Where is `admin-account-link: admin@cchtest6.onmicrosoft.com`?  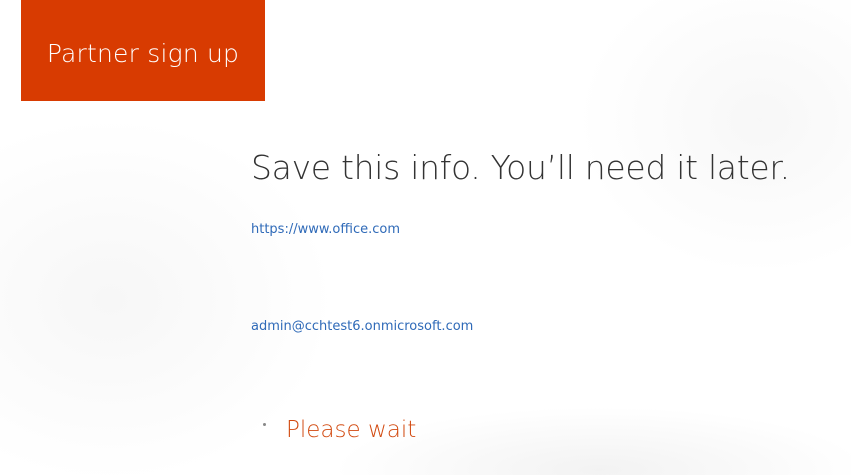
admin-account-link: admin@cchtest6.onmicrosoft.com is located at coordinates (362, 326).